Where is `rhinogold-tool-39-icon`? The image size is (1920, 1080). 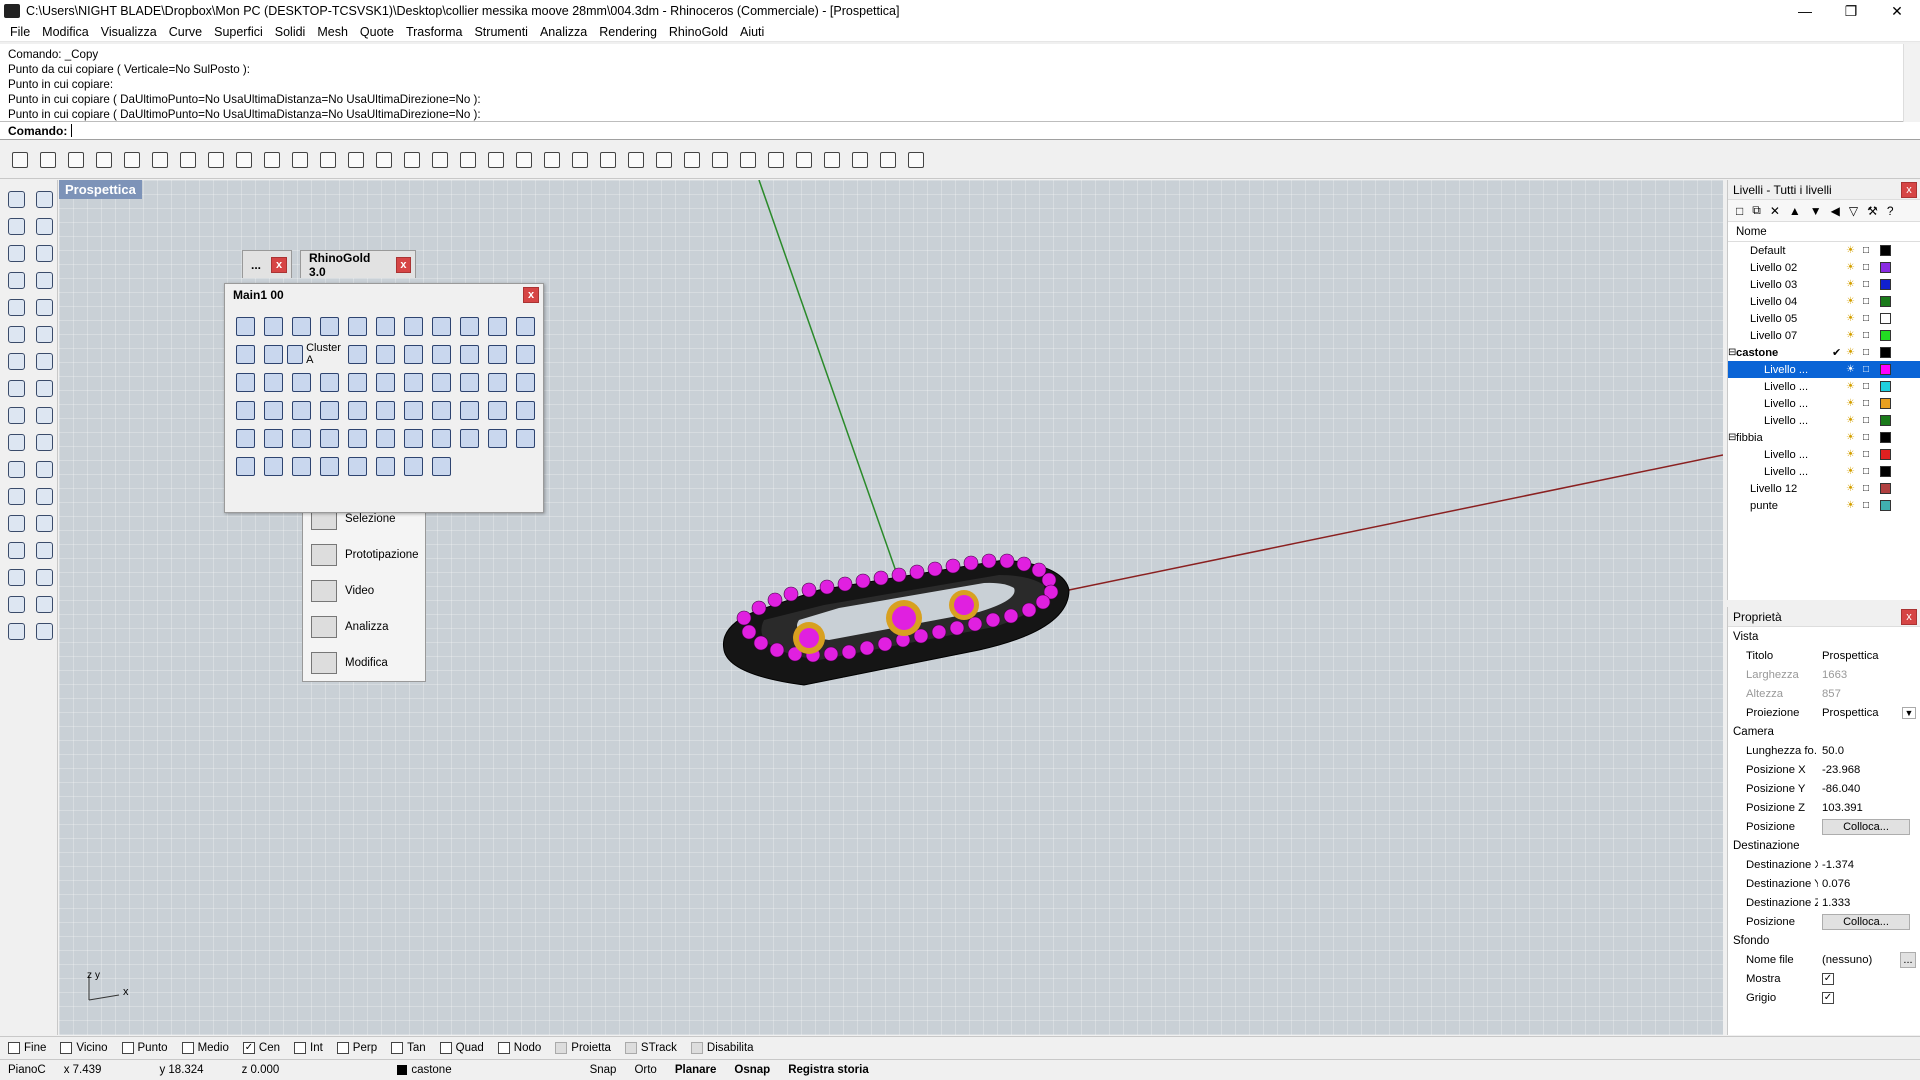
rhinogold-tool-39-icon is located at coordinates (413, 410).